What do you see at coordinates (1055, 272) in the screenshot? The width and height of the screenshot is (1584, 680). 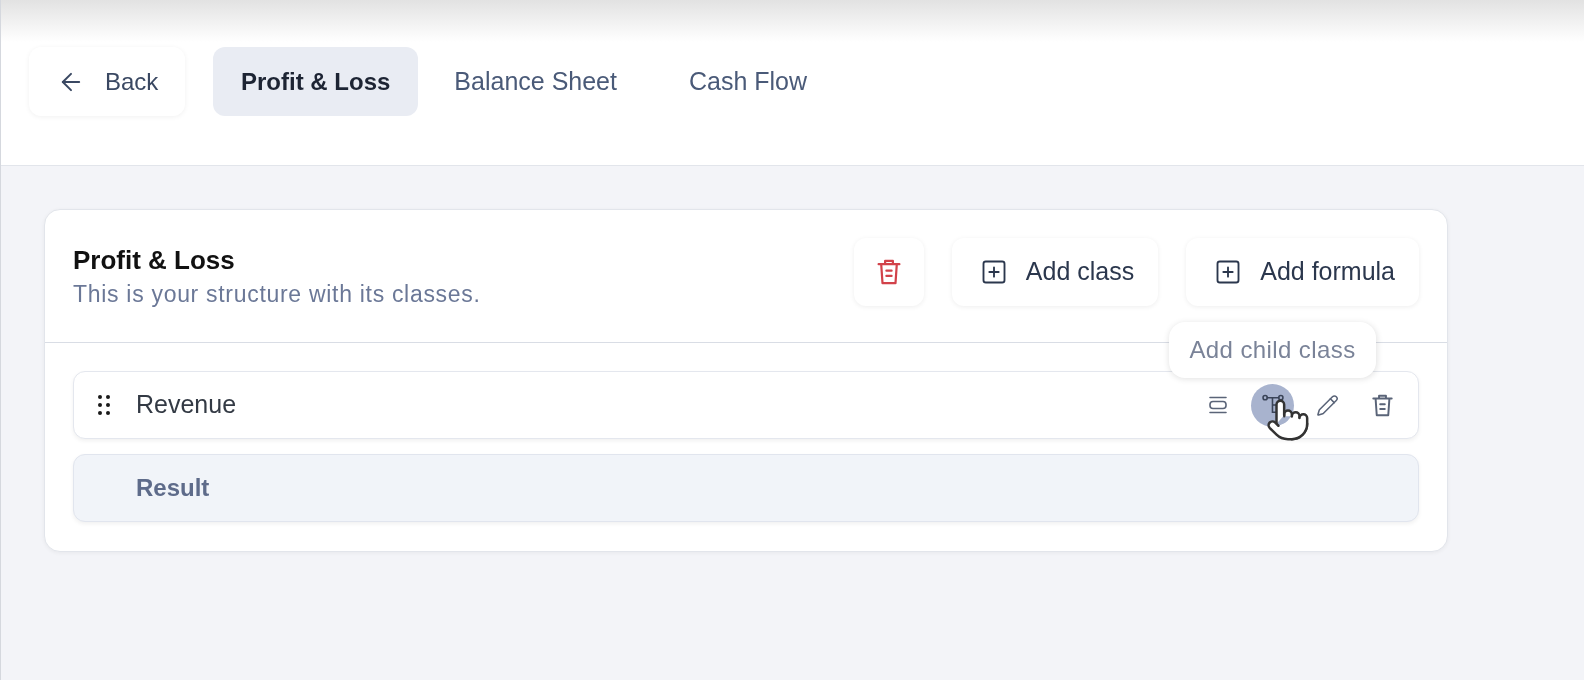 I see `add-button: Add class` at bounding box center [1055, 272].